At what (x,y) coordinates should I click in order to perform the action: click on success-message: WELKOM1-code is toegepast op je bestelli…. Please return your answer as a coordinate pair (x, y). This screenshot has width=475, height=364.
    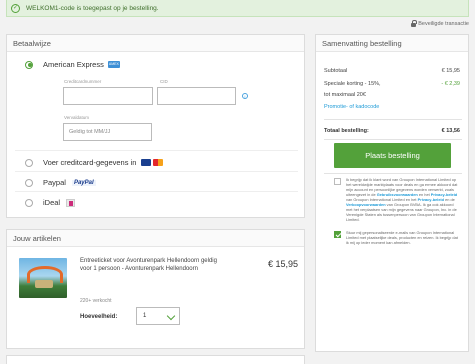
    Looking at the image, I should click on (92, 8).